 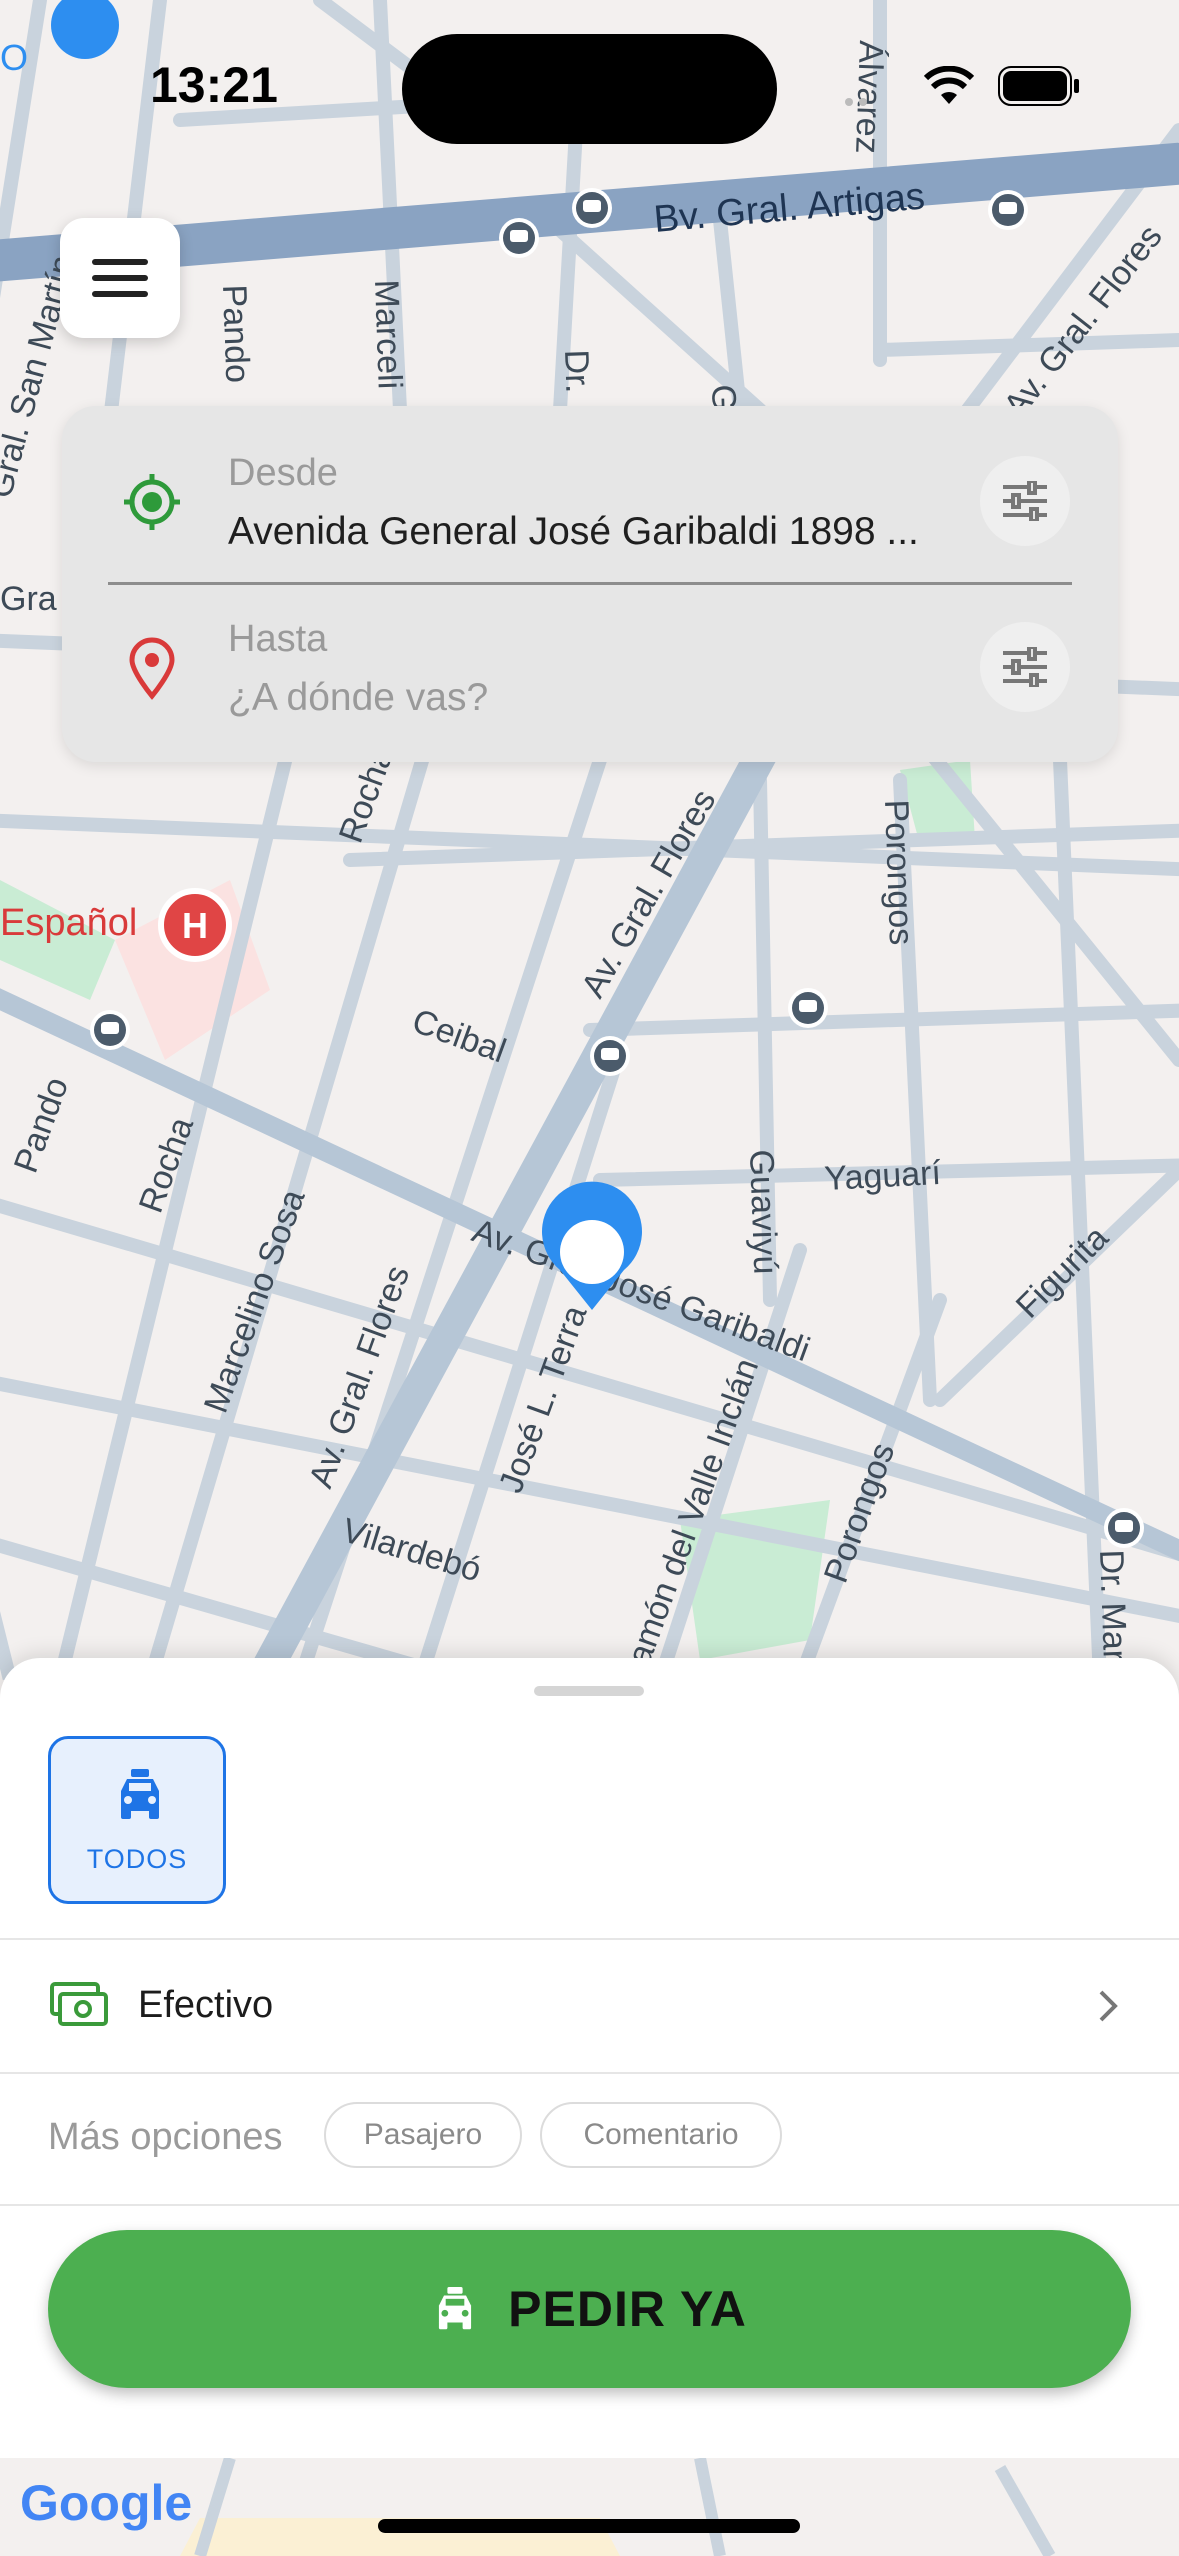 I want to click on svg-text: Marceli, so click(x=388, y=334).